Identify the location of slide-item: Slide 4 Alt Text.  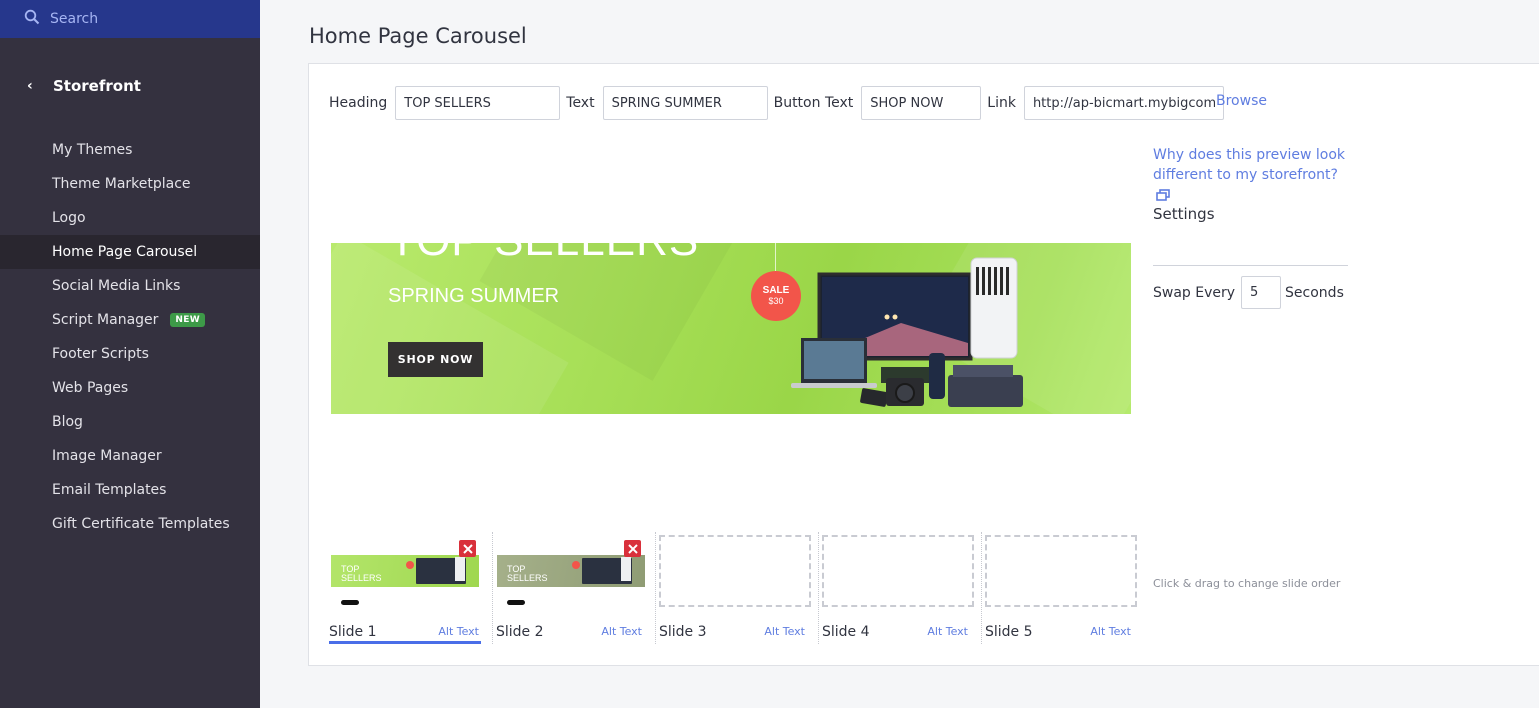
(899, 588).